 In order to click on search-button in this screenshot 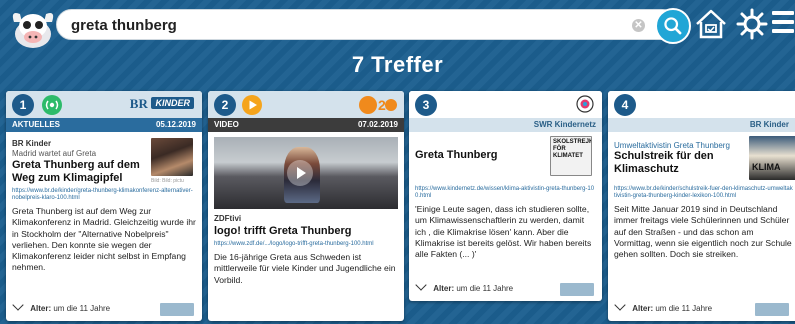, I will do `click(673, 26)`.